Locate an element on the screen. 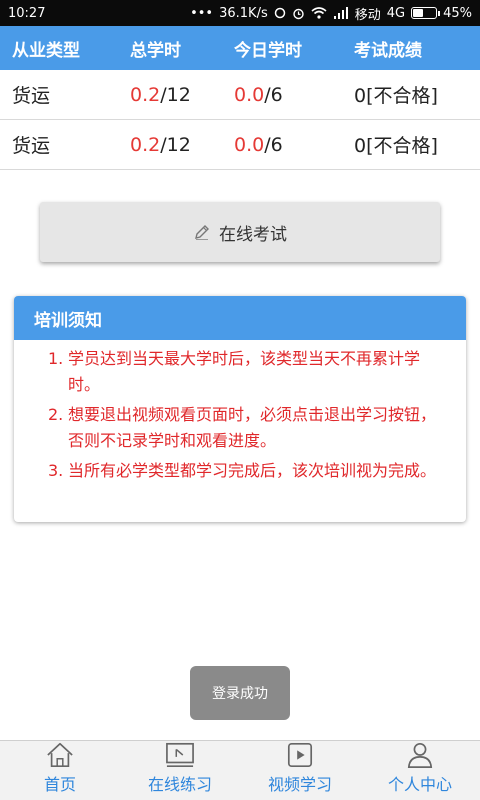 The width and height of the screenshot is (480, 800). pencil-icon is located at coordinates (202, 232).